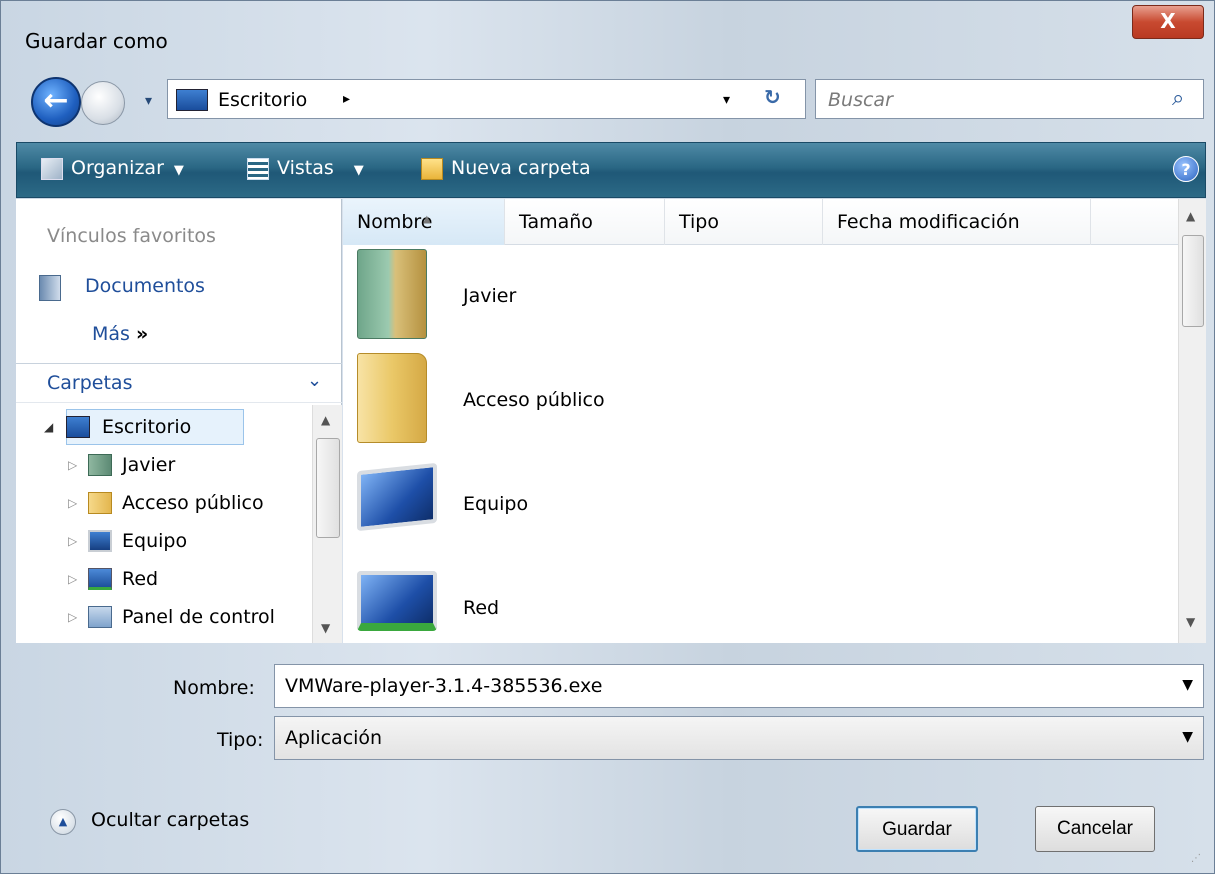  I want to click on new-folder-label: Nueva carpeta, so click(521, 168).